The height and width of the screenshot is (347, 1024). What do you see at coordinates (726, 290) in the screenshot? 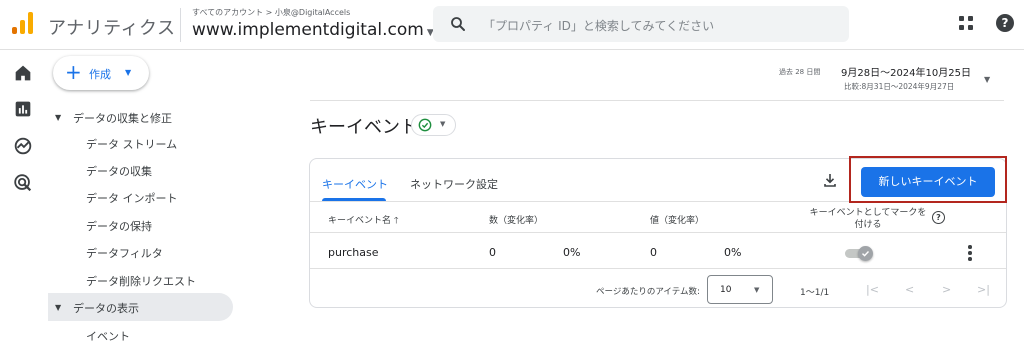
I see `items-per-page-value: 10` at bounding box center [726, 290].